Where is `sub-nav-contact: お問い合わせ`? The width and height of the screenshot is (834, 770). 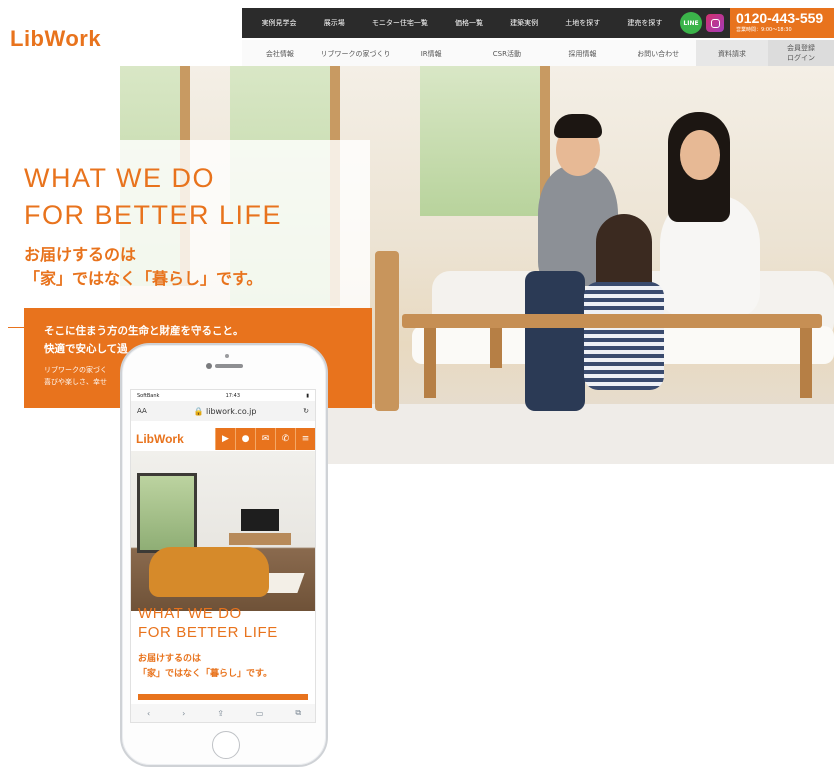
sub-nav-contact: お問い合わせ is located at coordinates (658, 54).